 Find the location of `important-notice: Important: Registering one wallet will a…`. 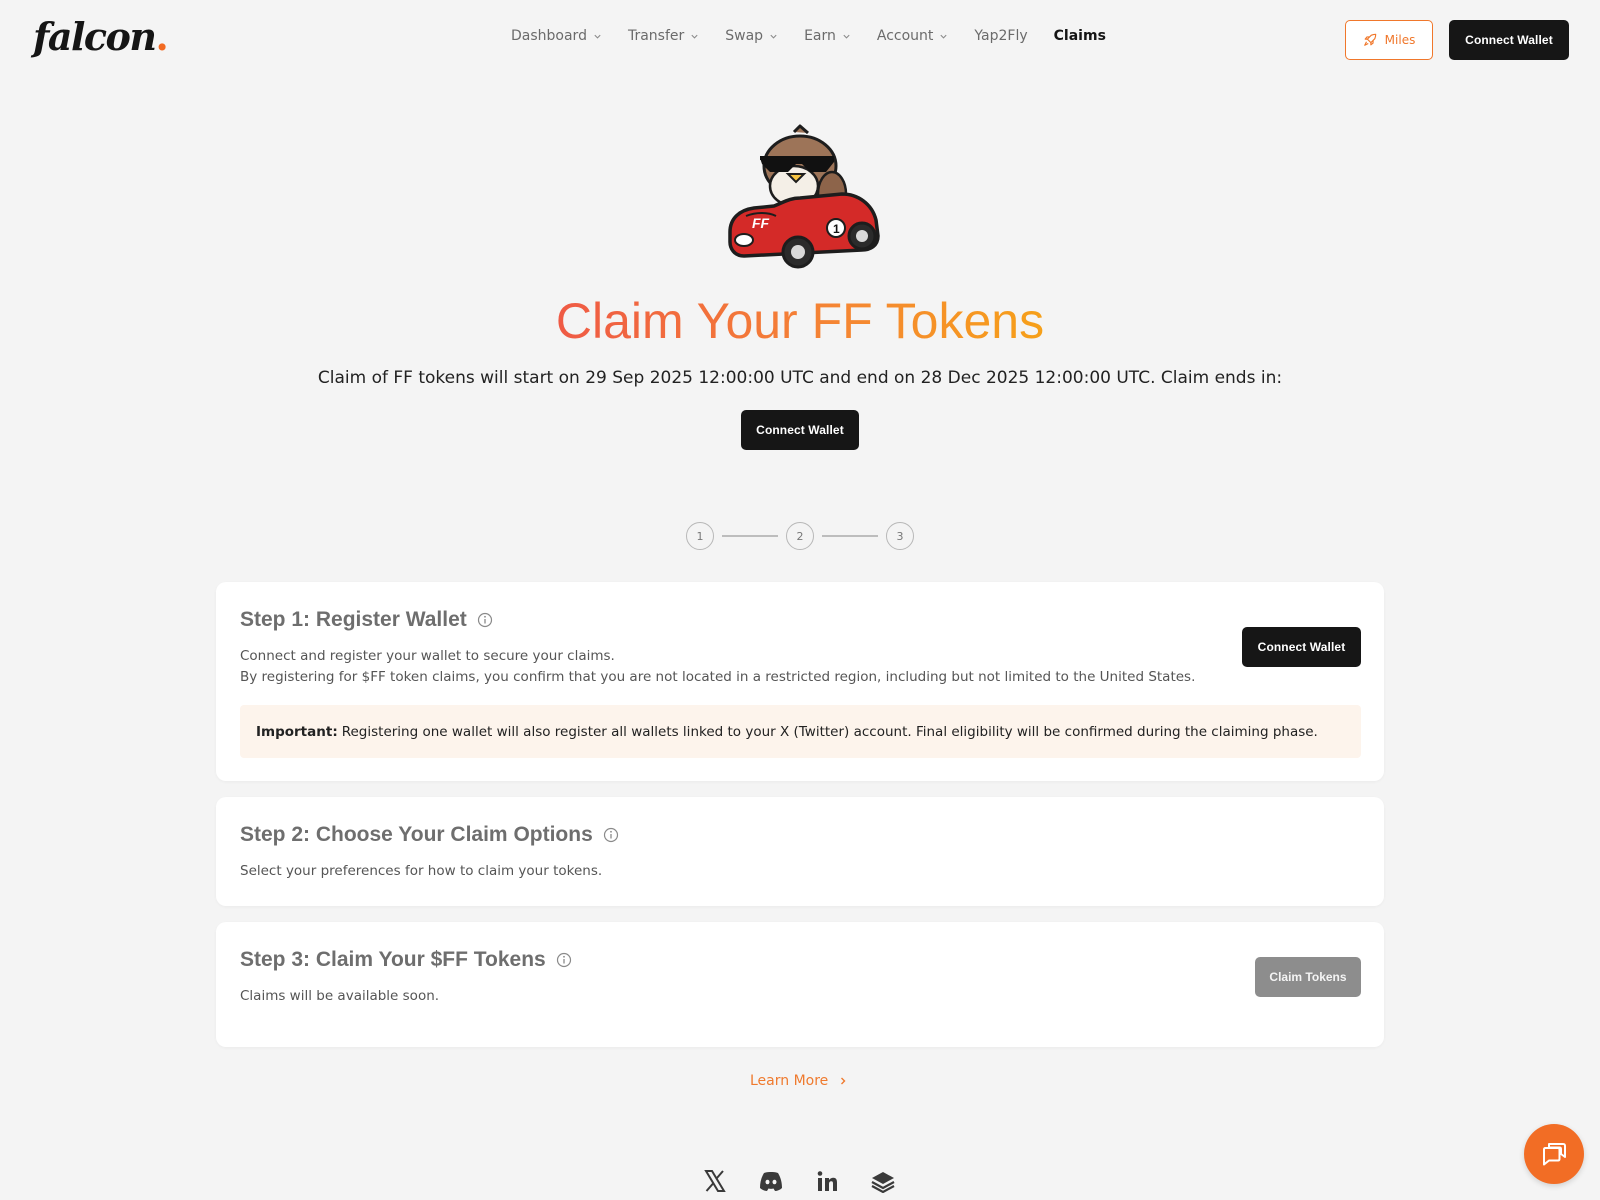

important-notice: Important: Registering one wallet will a… is located at coordinates (800, 731).